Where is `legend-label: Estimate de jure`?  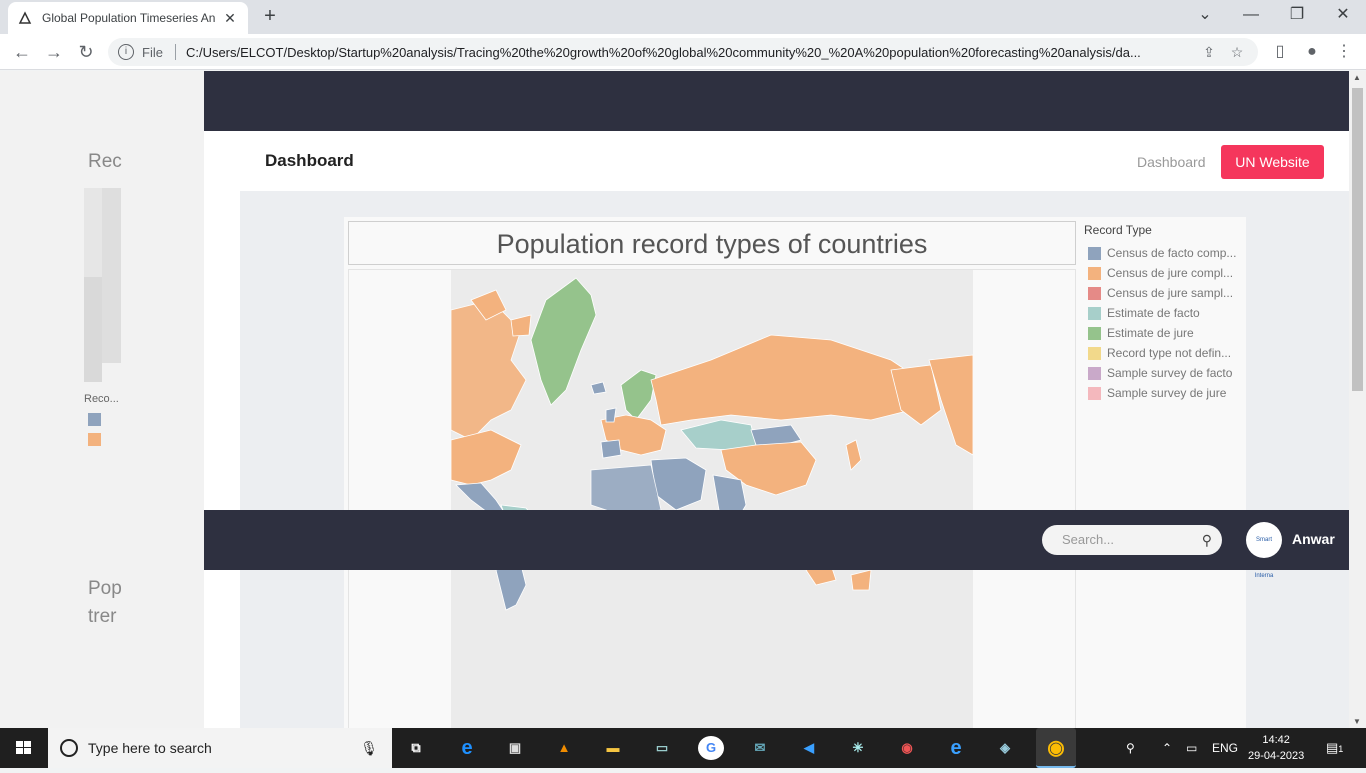
legend-label: Estimate de jure is located at coordinates (1150, 333).